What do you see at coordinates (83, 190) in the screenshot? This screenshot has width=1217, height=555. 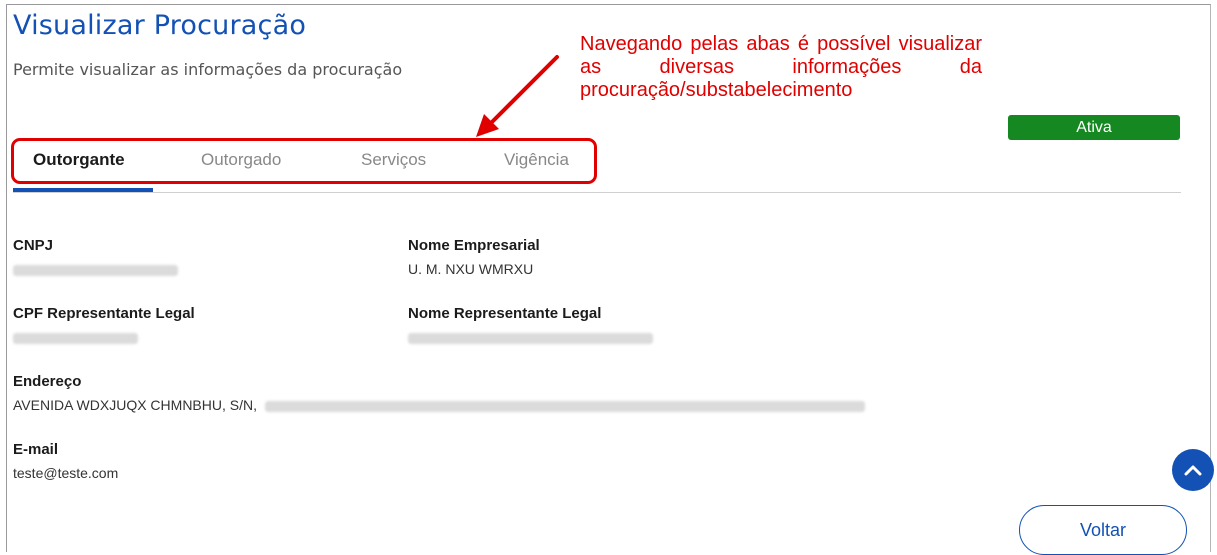 I see `active-tab-indicator` at bounding box center [83, 190].